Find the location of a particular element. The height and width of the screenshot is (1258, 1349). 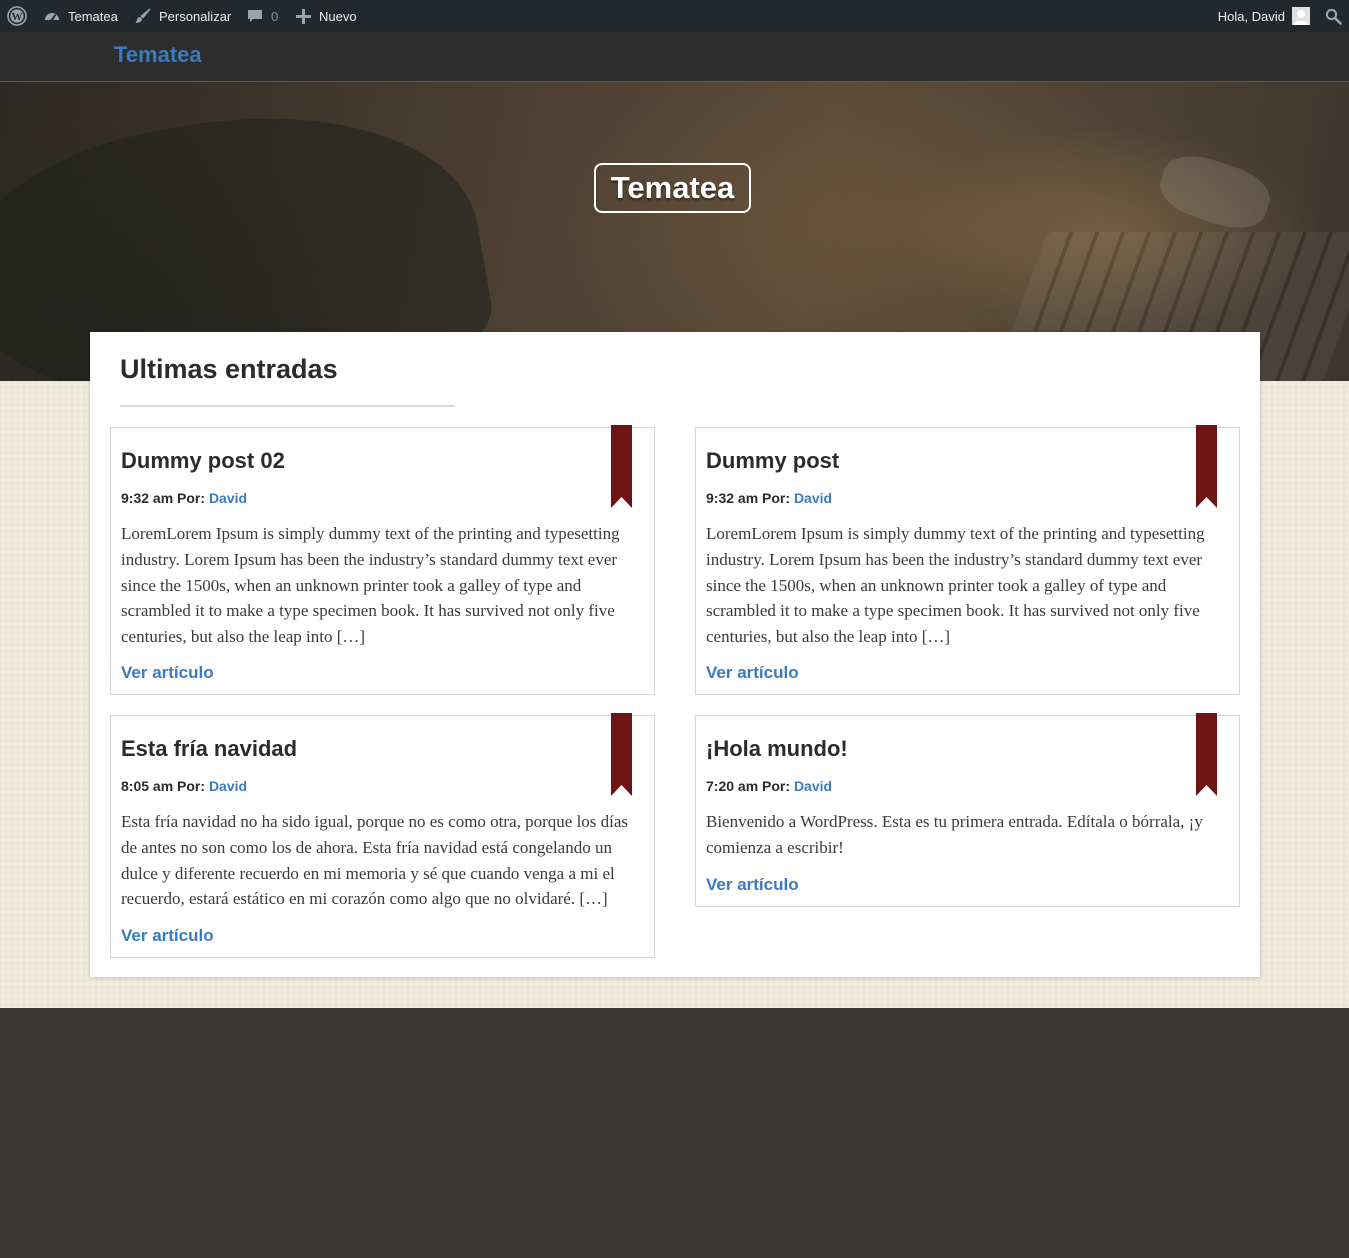

section-heading: Ultimas entradas is located at coordinates (229, 369).